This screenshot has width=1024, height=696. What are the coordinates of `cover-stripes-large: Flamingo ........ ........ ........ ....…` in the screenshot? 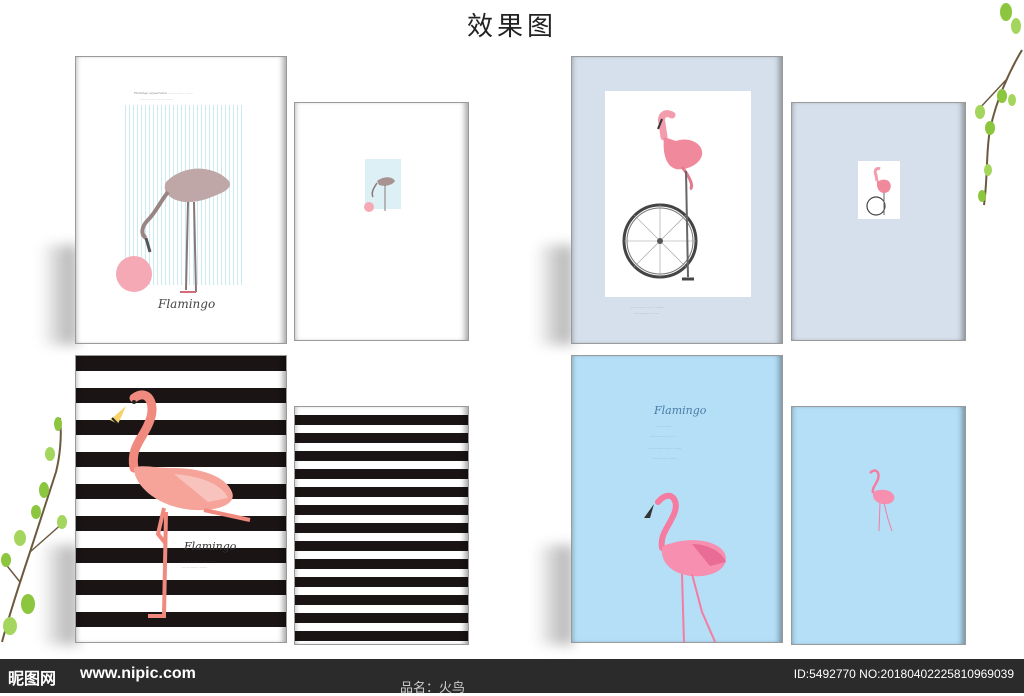 It's located at (181, 499).